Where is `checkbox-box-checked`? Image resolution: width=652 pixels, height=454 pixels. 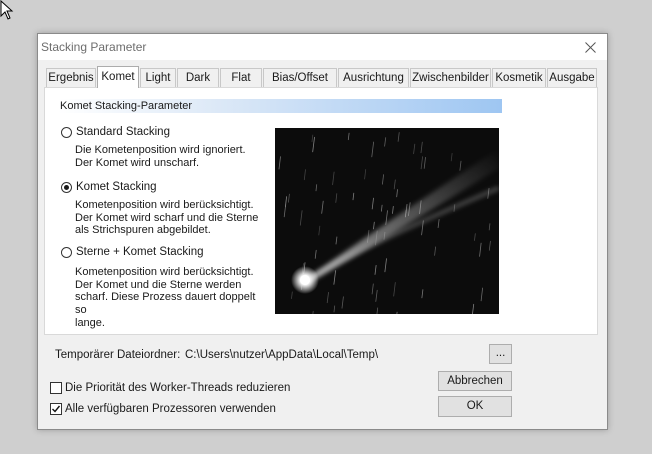 checkbox-box-checked is located at coordinates (56, 409).